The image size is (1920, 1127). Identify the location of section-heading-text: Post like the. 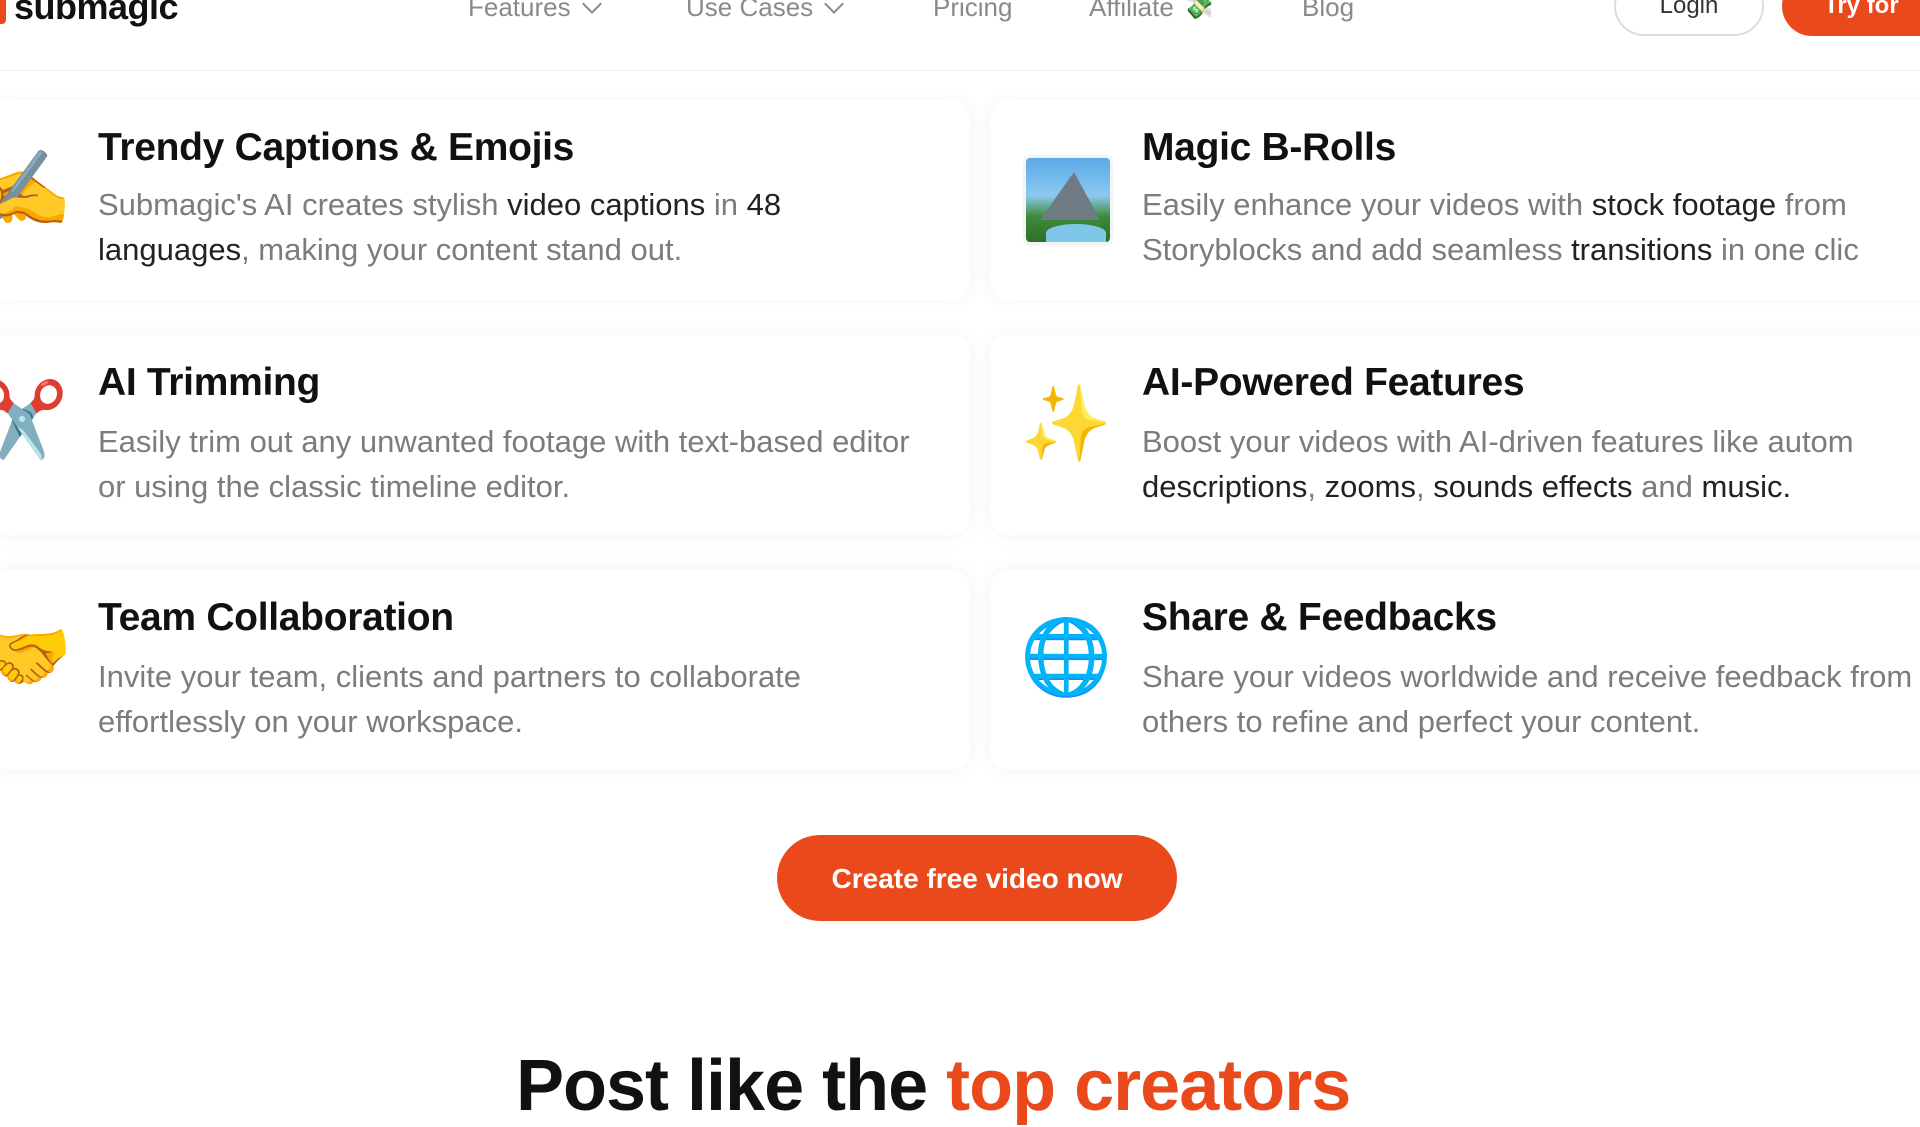
(731, 1086).